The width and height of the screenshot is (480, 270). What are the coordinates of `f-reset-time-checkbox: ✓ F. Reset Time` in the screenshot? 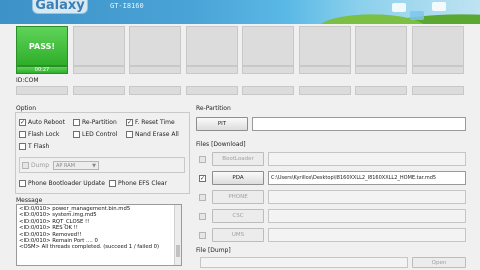 It's located at (150, 122).